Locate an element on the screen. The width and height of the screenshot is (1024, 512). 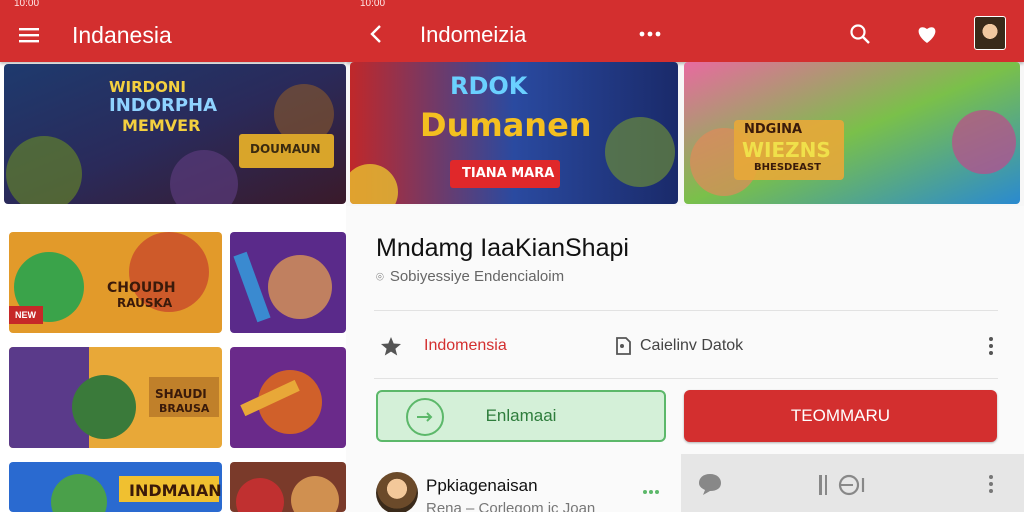
meta-row: Indomensia Caielinv Datok is located at coordinates (687, 346).